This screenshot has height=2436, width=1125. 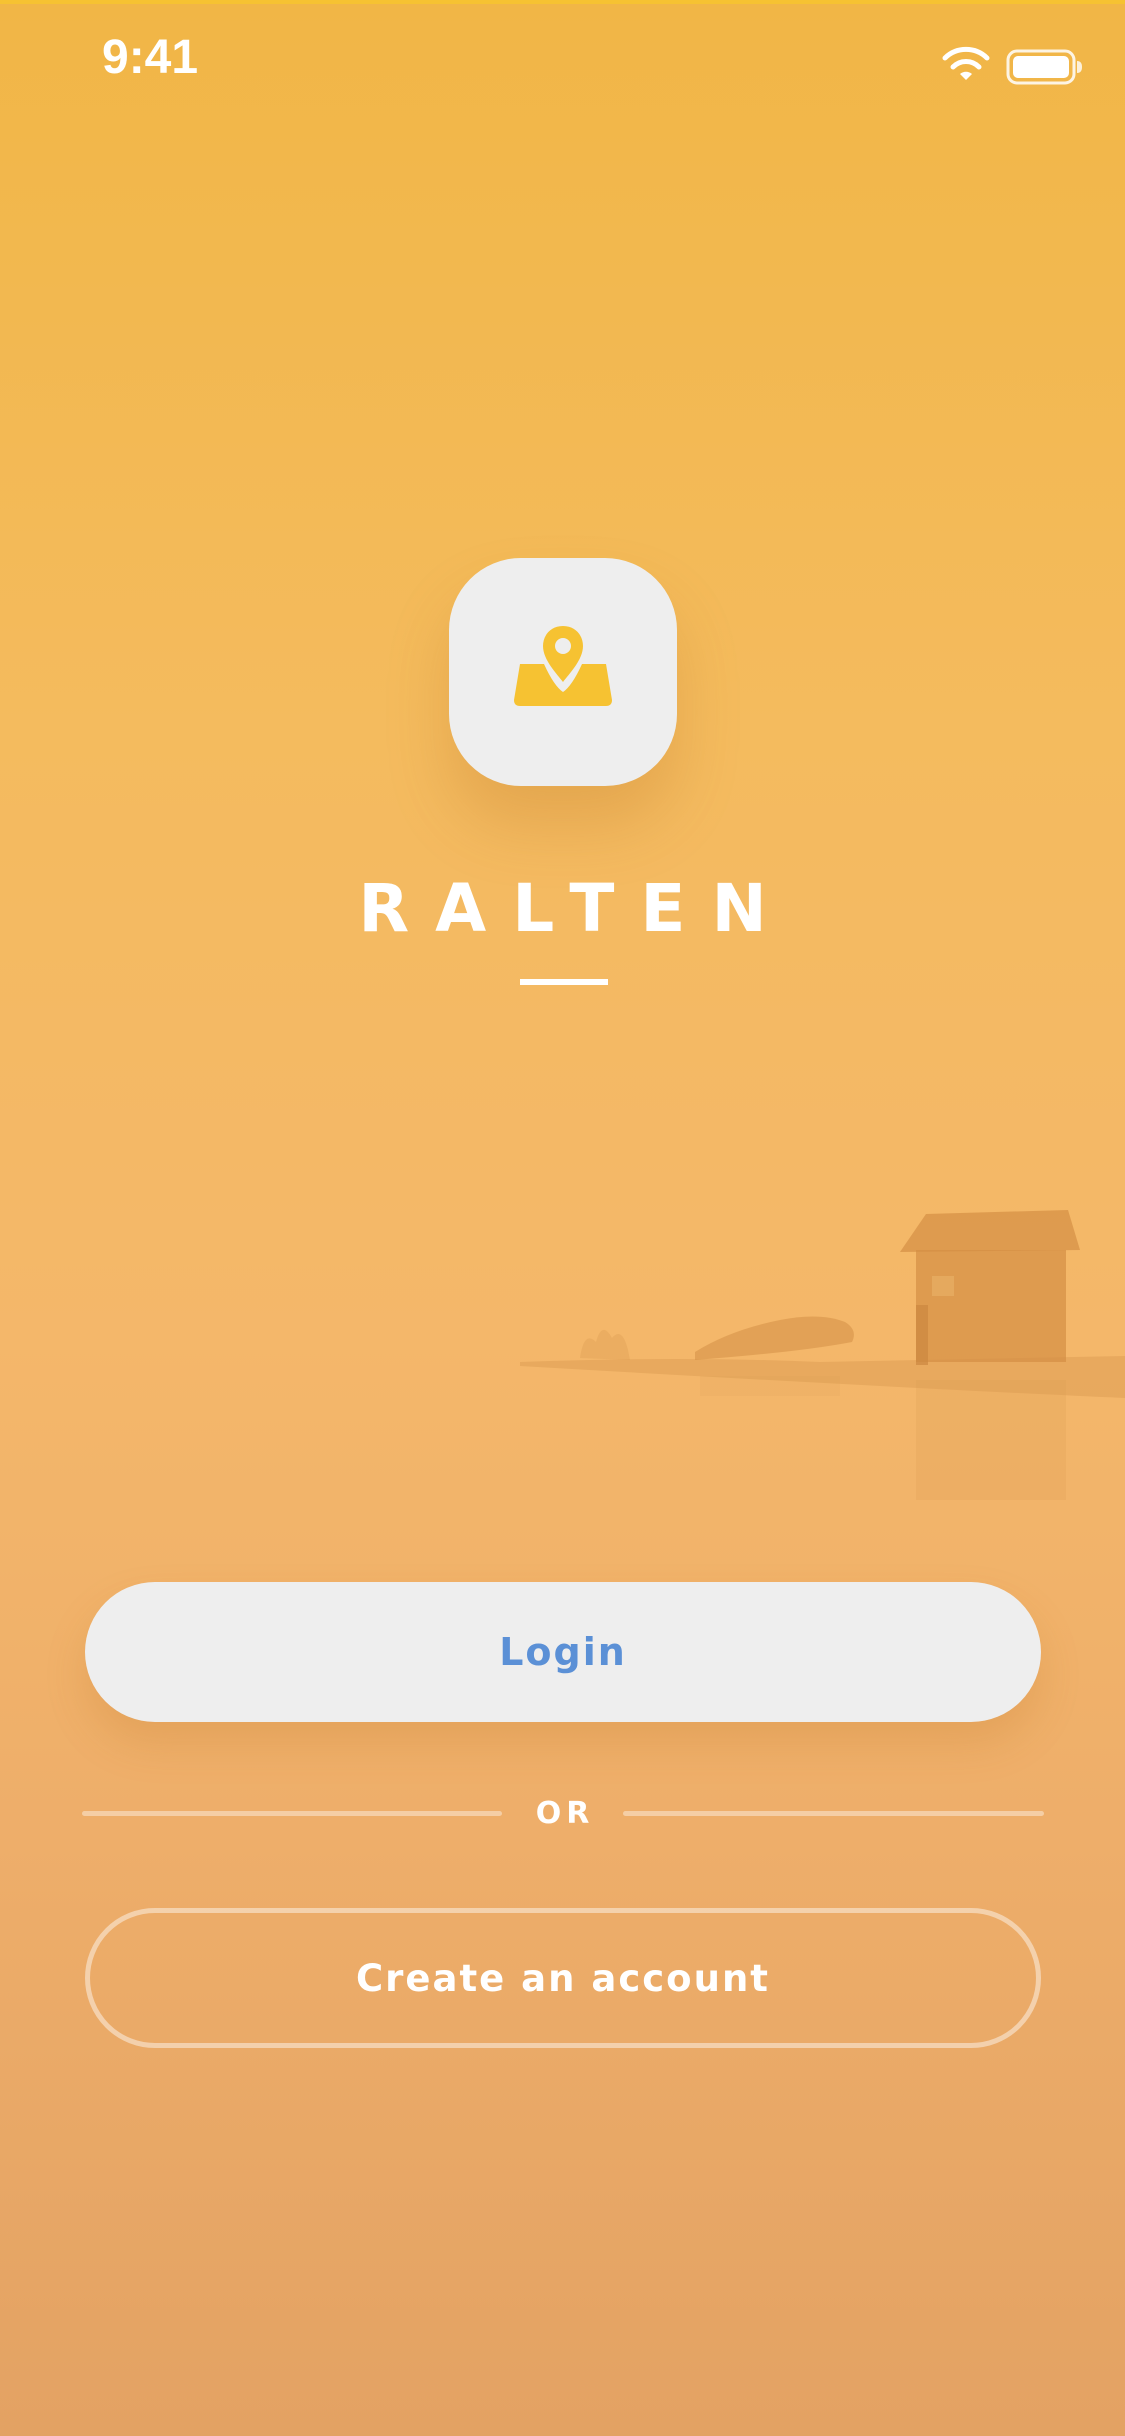 What do you see at coordinates (564, 982) in the screenshot?
I see `brand-underline` at bounding box center [564, 982].